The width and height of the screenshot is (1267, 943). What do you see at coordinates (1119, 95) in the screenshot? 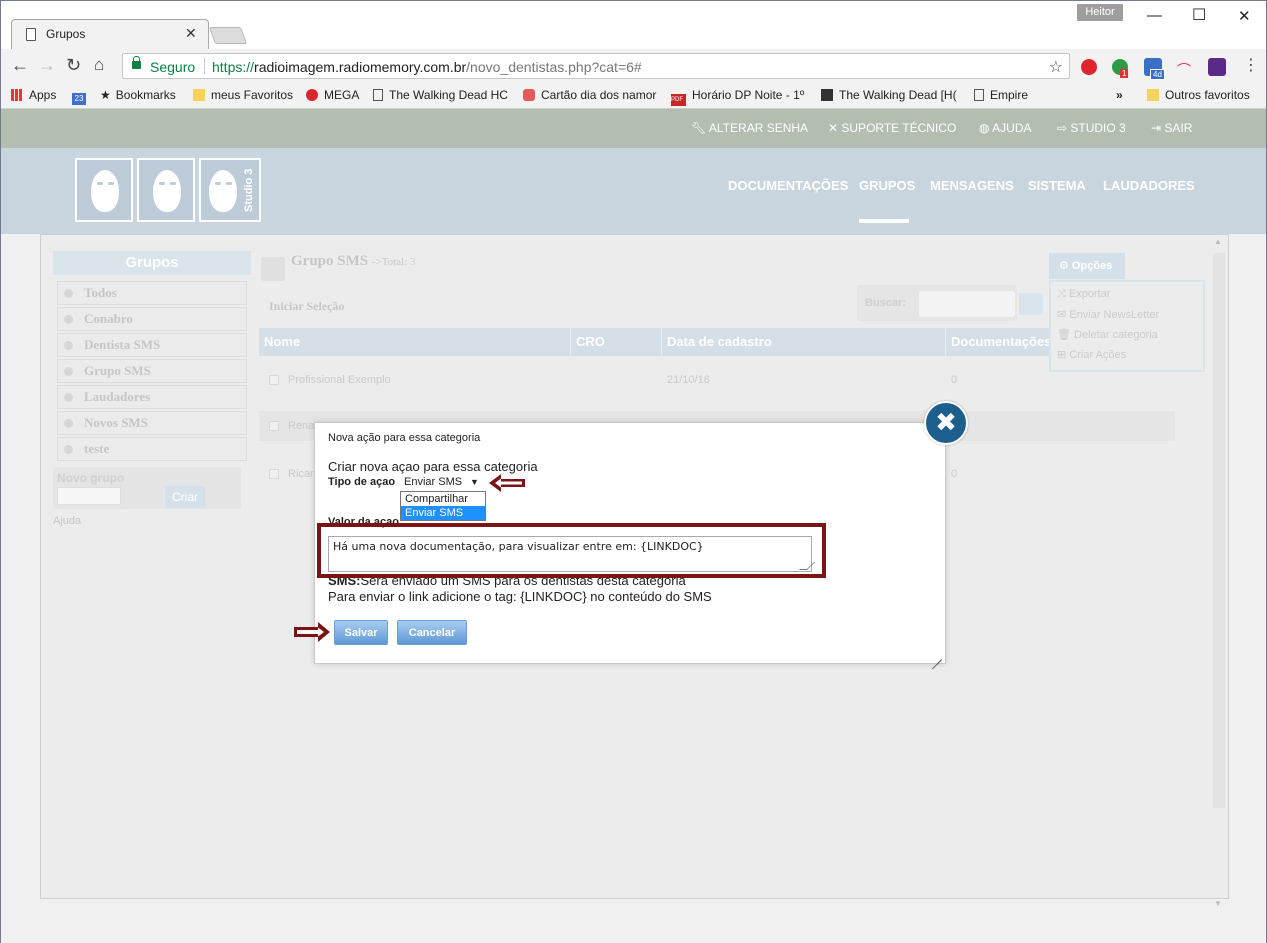
I see `bookmarks-overflow: »` at bounding box center [1119, 95].